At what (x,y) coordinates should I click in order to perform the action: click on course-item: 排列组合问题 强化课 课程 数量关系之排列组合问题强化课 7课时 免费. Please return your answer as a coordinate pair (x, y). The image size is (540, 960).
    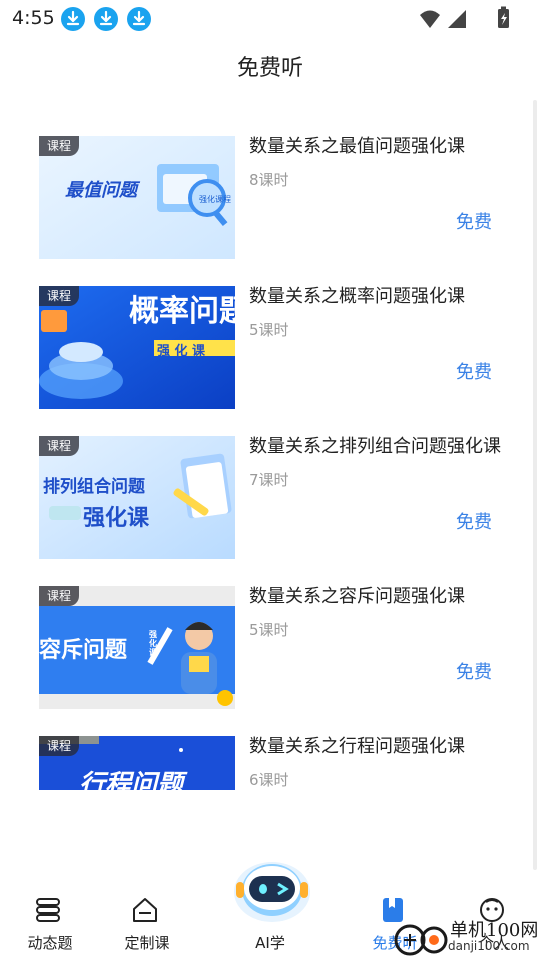
    Looking at the image, I should click on (270, 489).